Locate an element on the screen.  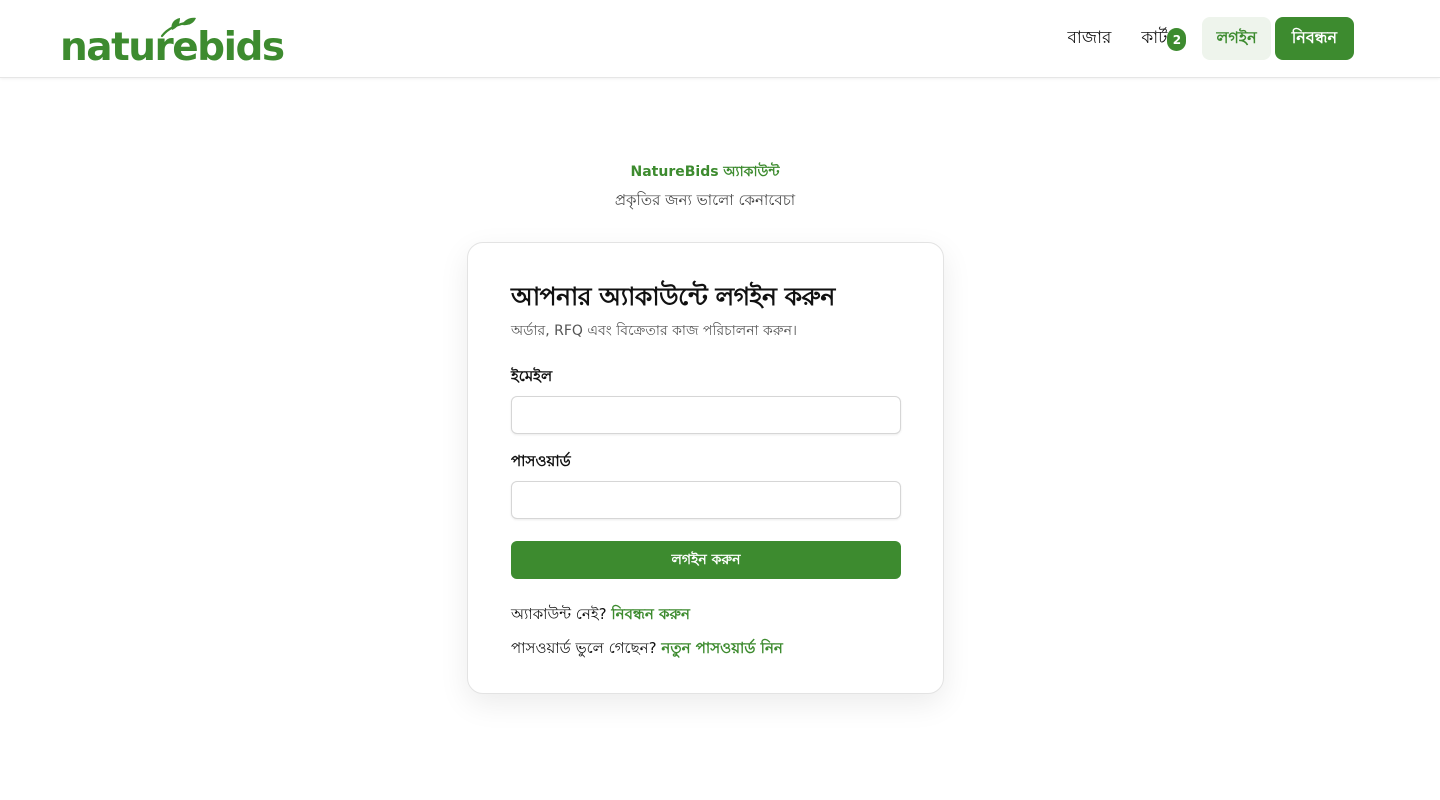
site-header: naturebids বাজার কার্ট 2 লগইন নিবন্ধন is located at coordinates (720, 39).